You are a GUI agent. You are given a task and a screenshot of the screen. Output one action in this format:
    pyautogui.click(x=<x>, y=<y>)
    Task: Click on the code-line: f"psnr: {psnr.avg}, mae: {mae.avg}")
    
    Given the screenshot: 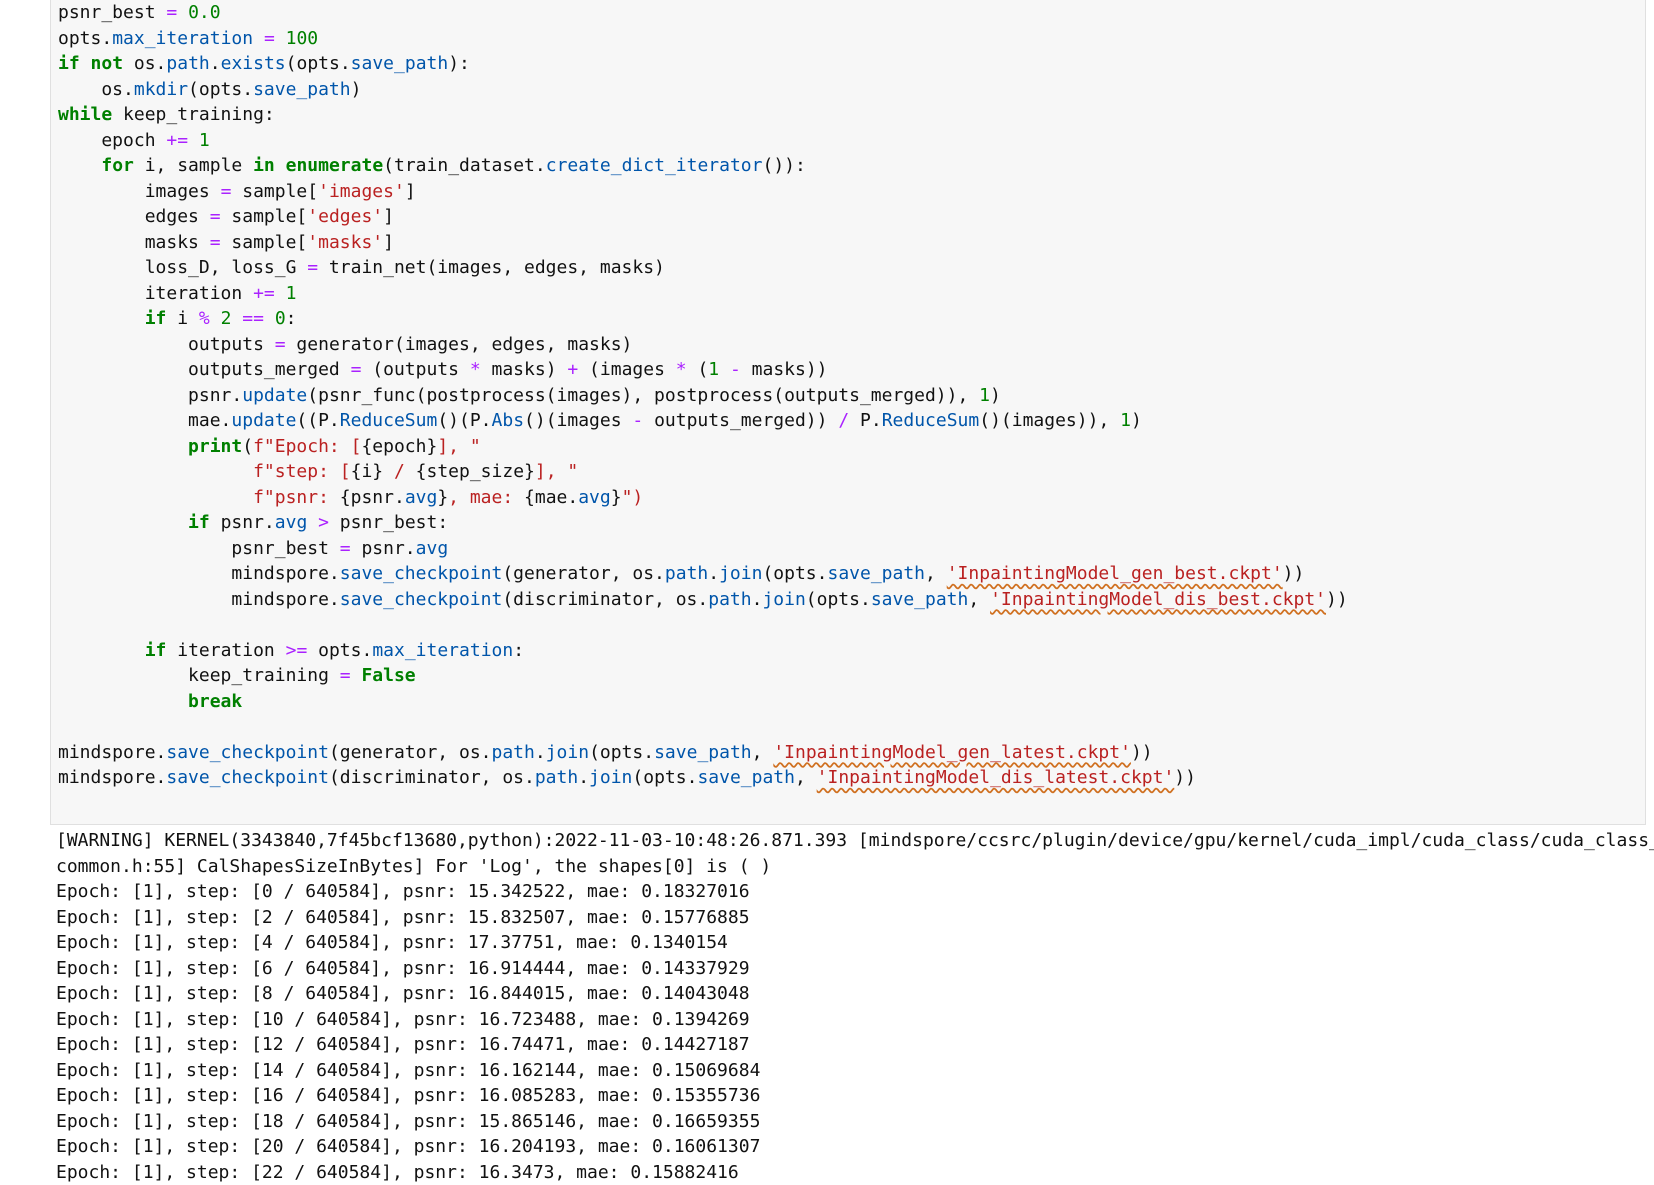 What is the action you would take?
    pyautogui.click(x=703, y=498)
    